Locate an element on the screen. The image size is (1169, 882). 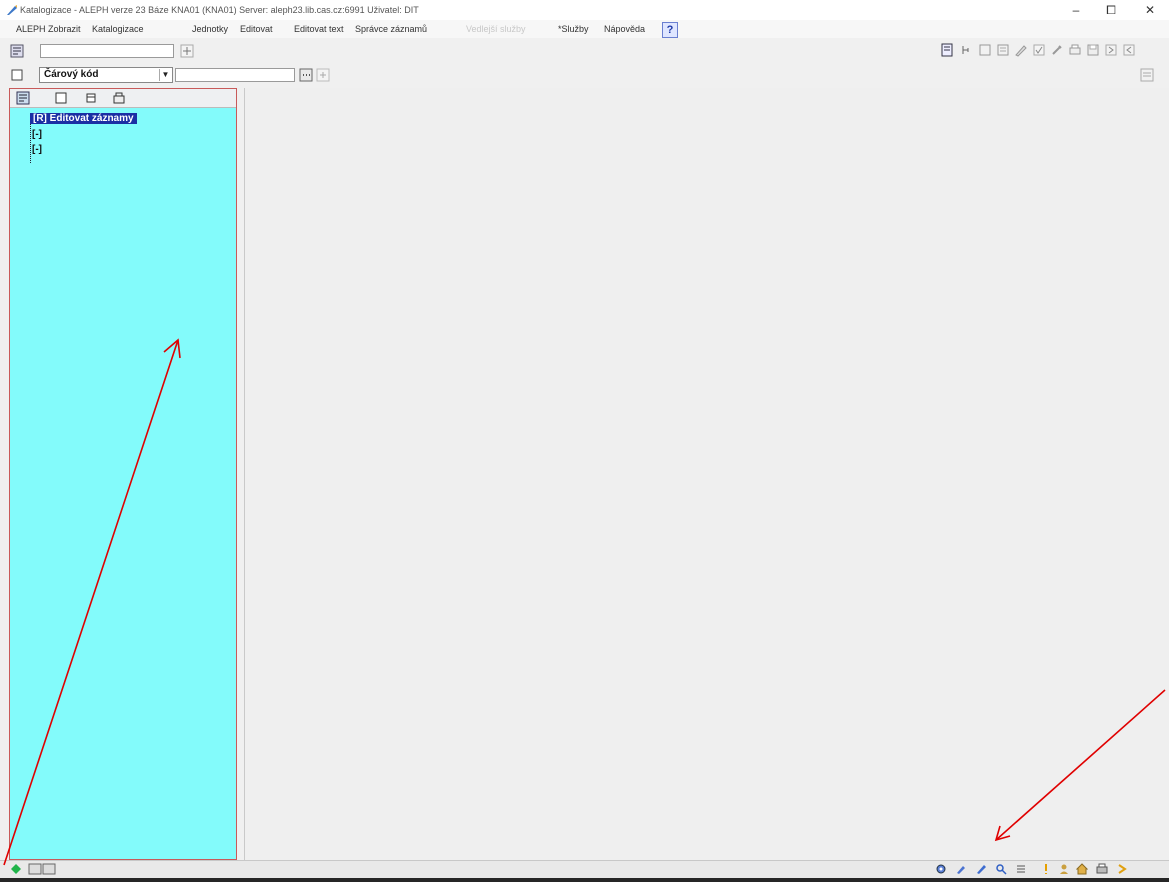
exit-icon is located at coordinates (1122, 869).